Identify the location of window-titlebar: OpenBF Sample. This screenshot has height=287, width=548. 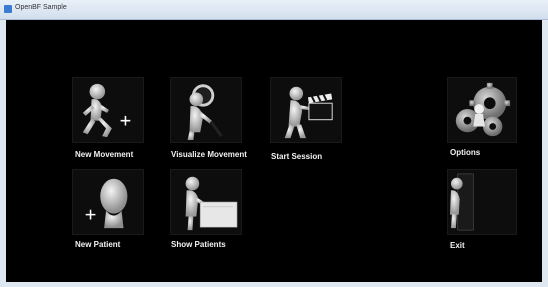
(274, 10).